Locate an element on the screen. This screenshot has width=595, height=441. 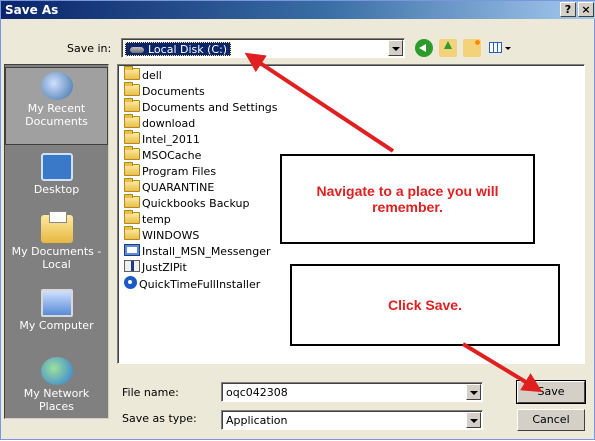
caret-down-icon is located at coordinates (508, 48).